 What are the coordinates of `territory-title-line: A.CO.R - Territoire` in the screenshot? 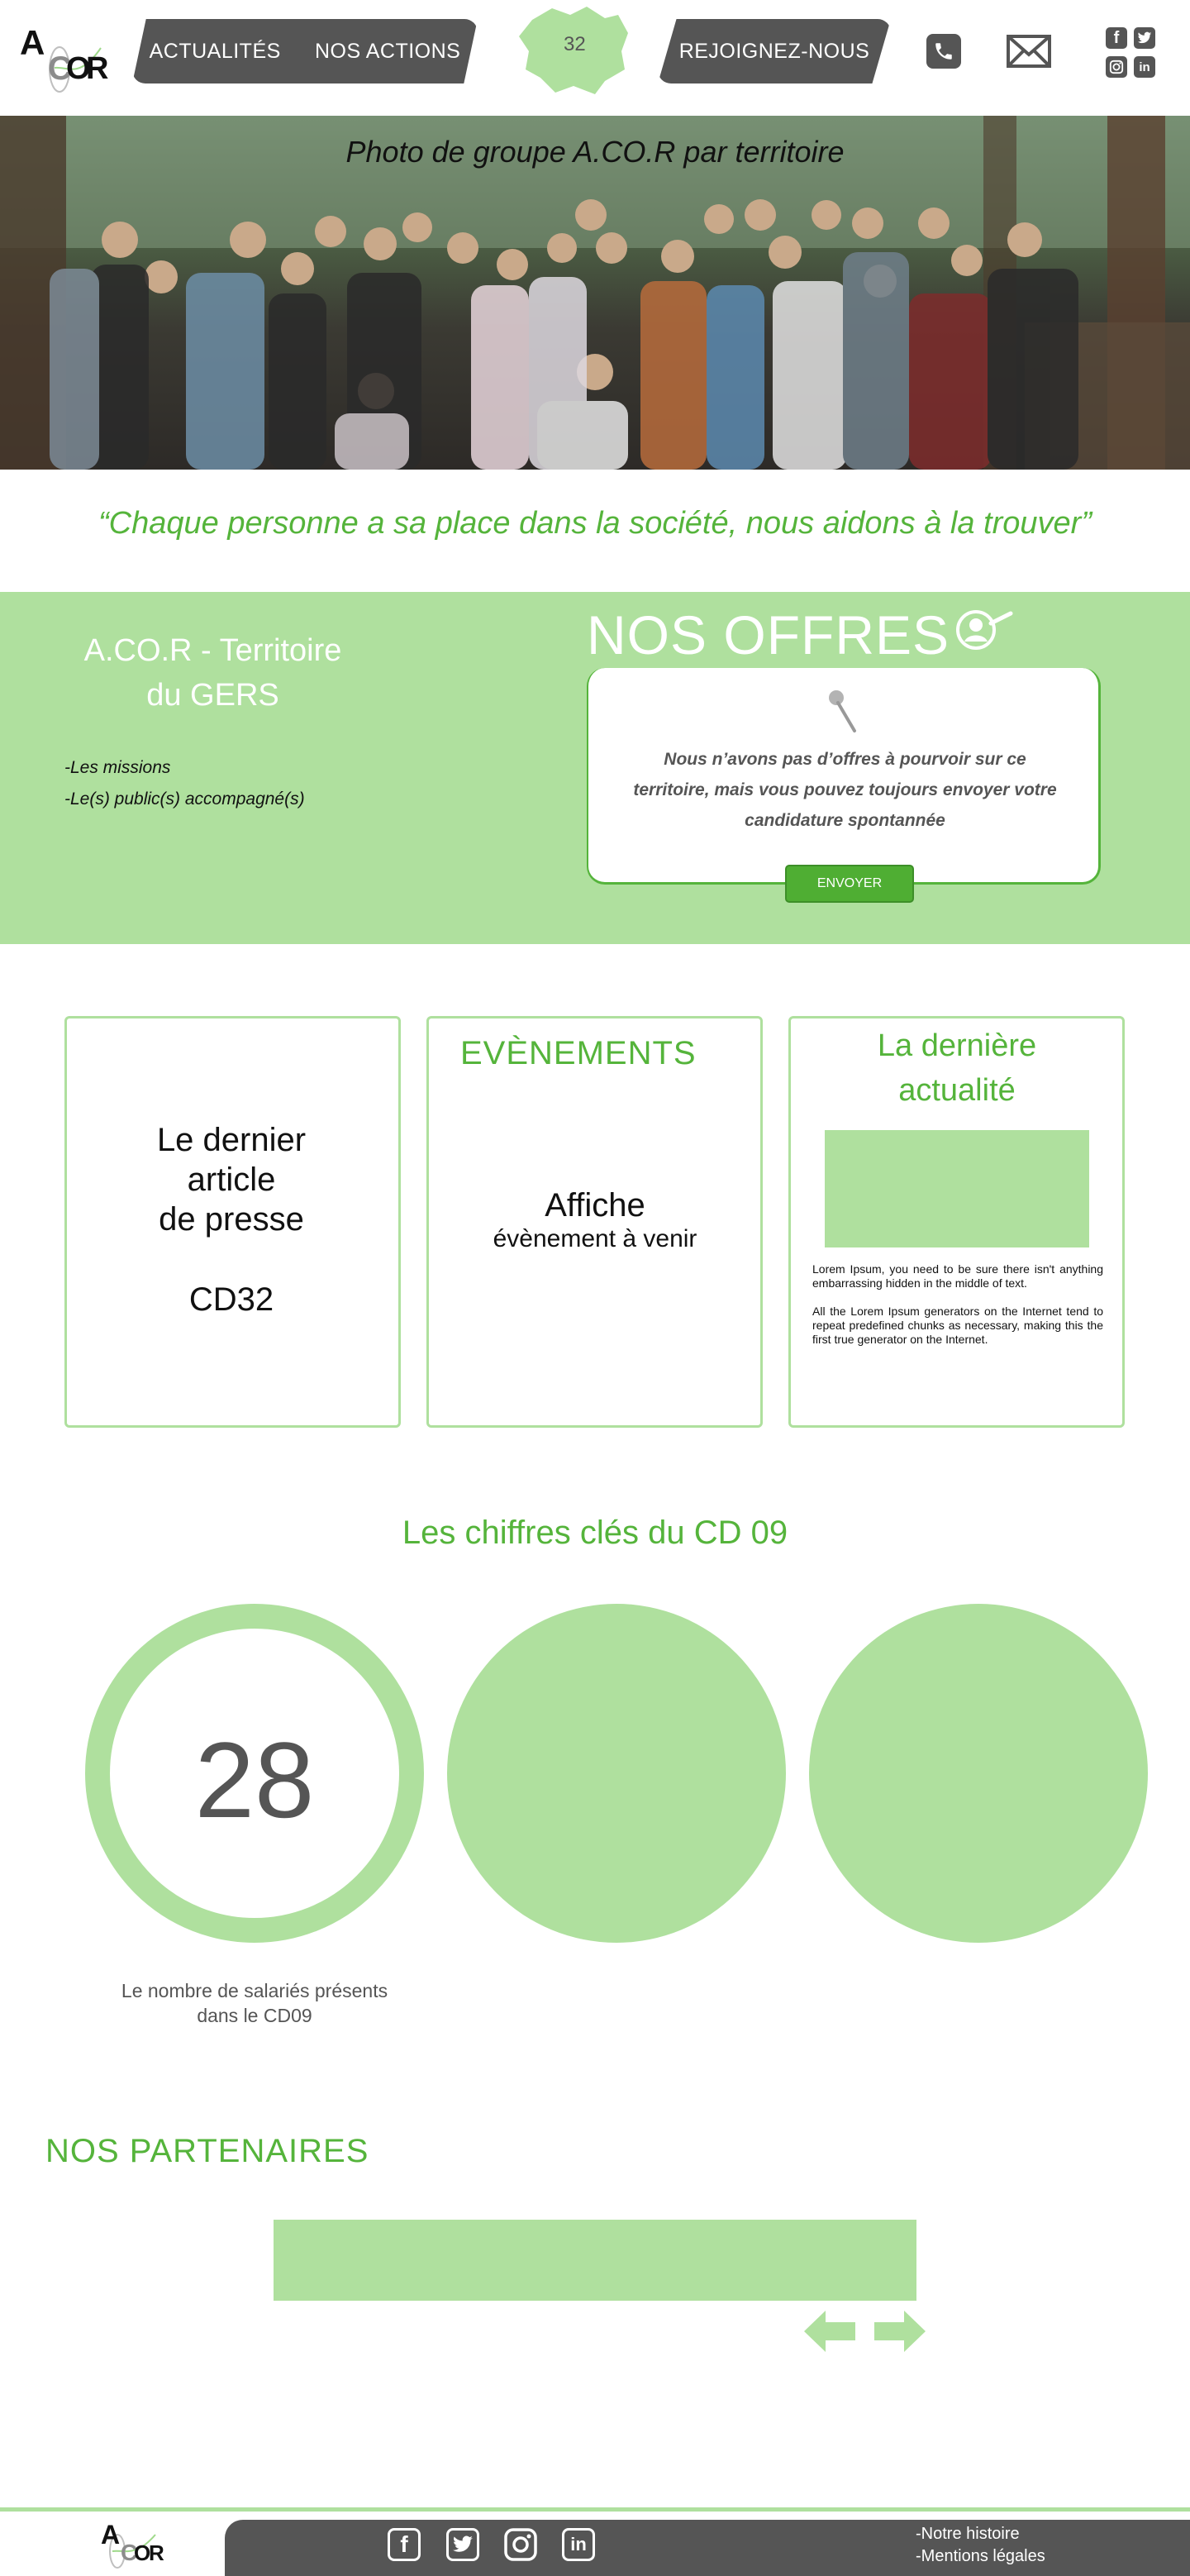 It's located at (212, 650).